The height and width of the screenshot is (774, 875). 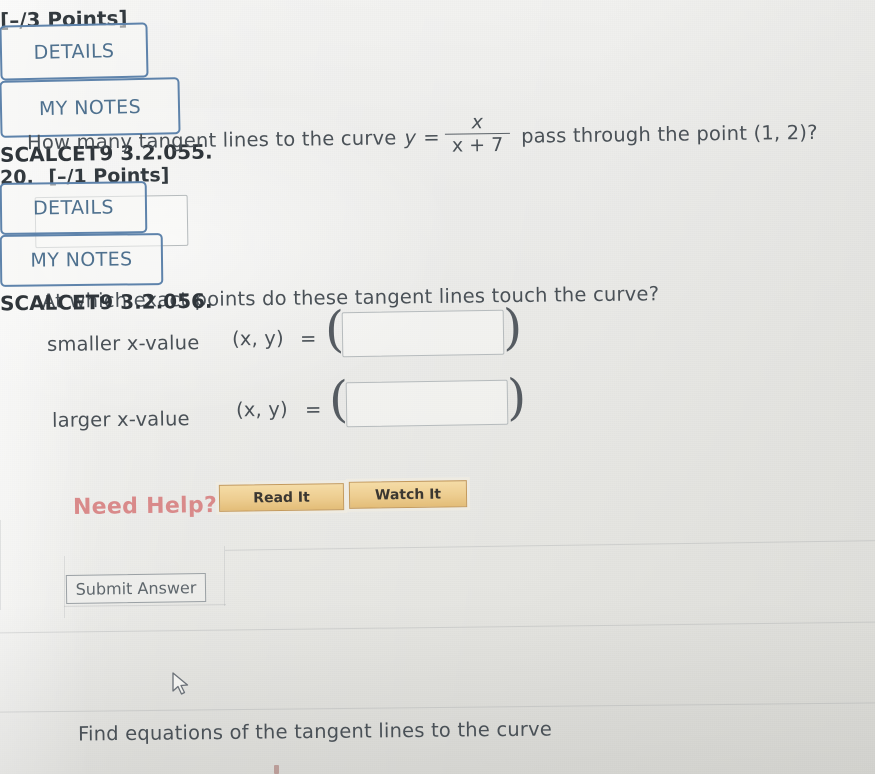 What do you see at coordinates (211, 140) in the screenshot?
I see `question-prefix-text: How many tangent lines to the curve` at bounding box center [211, 140].